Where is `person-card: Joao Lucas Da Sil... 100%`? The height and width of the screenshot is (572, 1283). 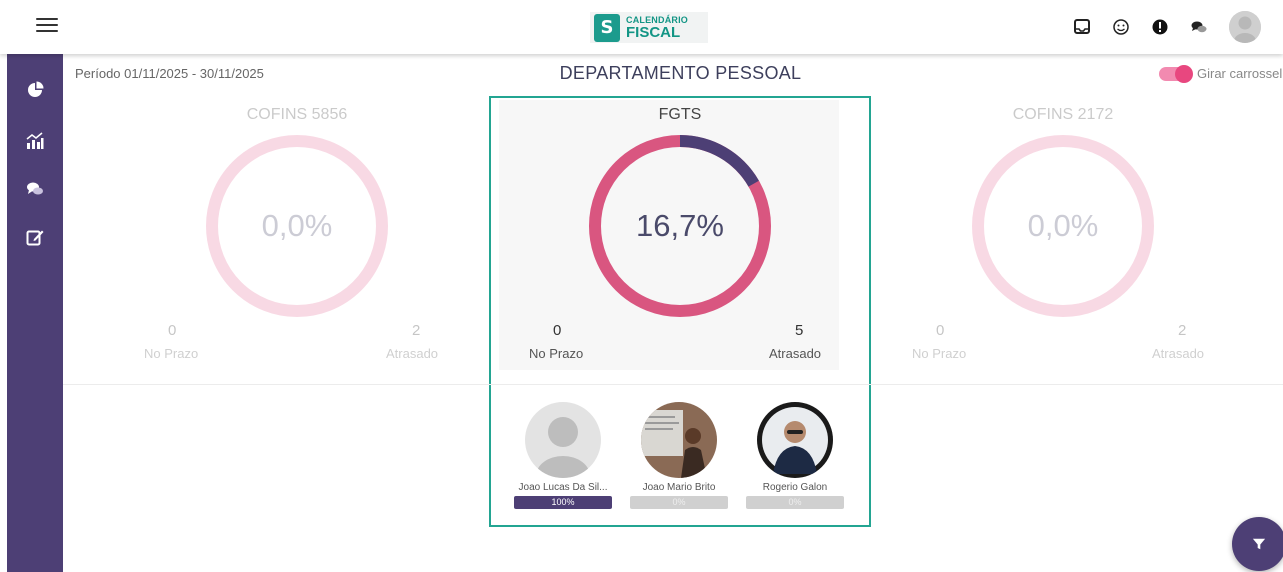 person-card: Joao Lucas Da Sil... 100% is located at coordinates (563, 455).